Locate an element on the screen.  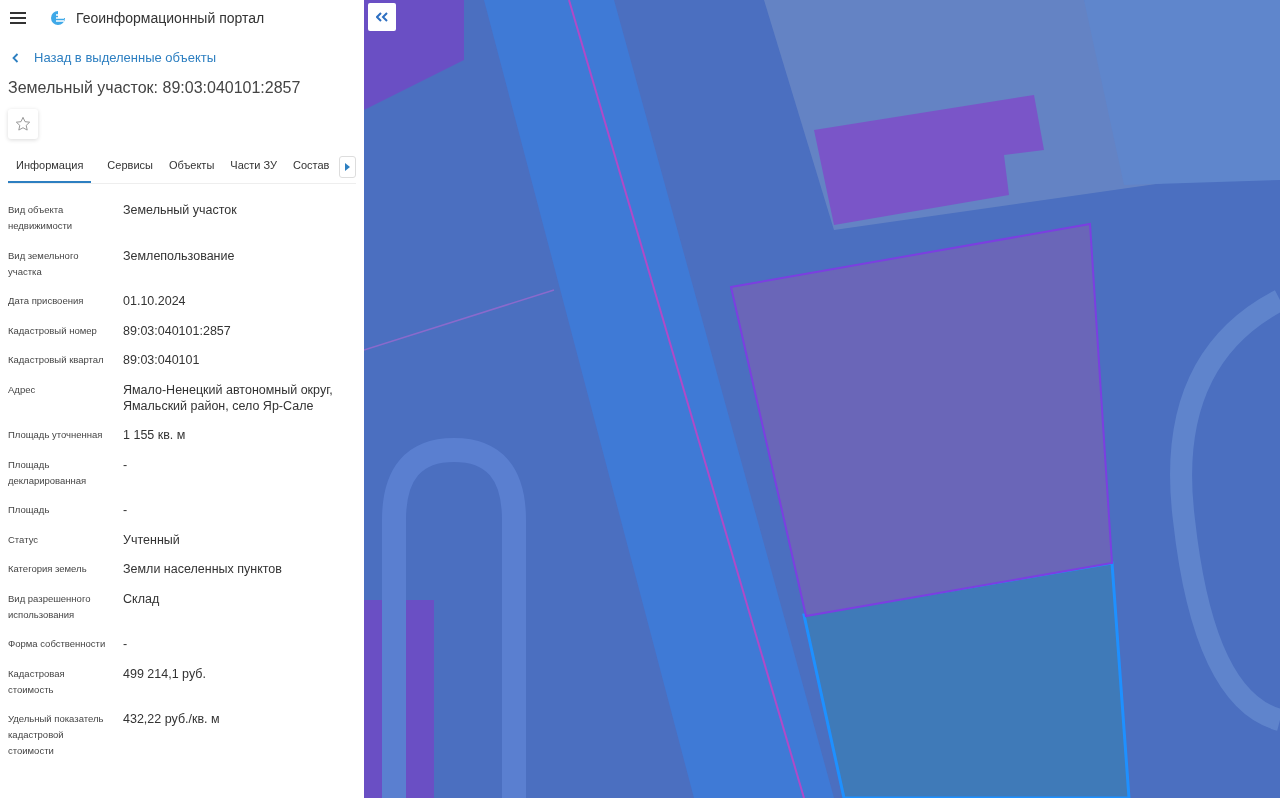
collapse-panel-button is located at coordinates (382, 17).